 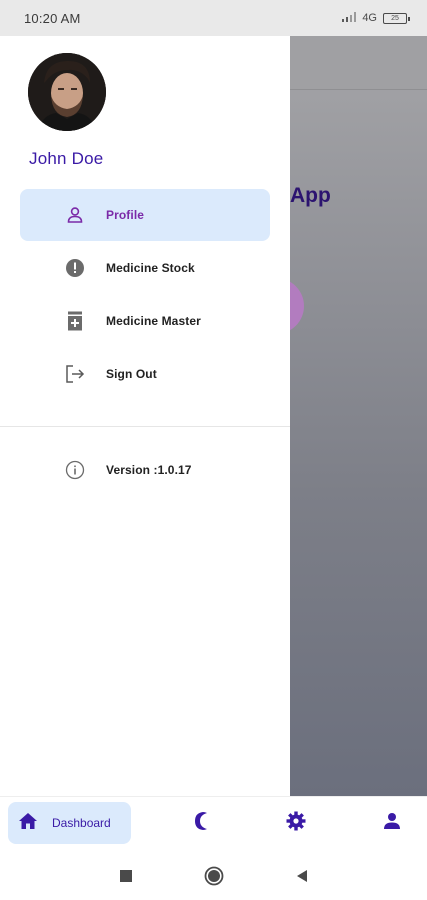 I want to click on status-bar: 10:20 AM 4G 25, so click(x=213, y=18).